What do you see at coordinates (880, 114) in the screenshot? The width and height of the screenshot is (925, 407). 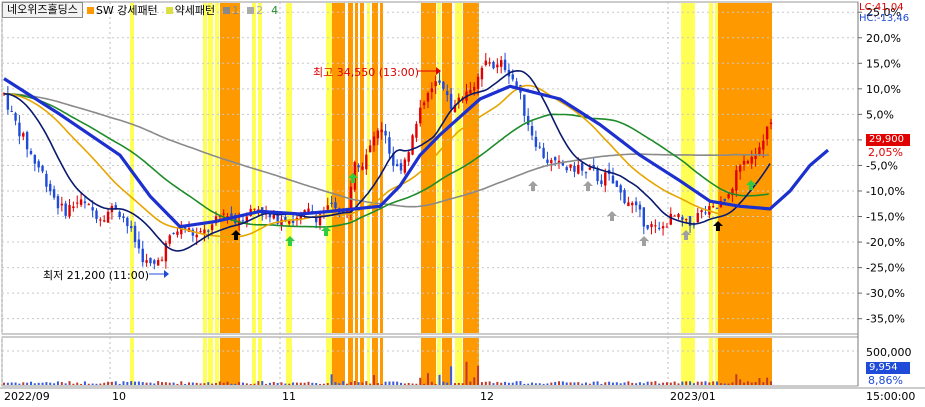 I see `price-axis-label: 5,0%` at bounding box center [880, 114].